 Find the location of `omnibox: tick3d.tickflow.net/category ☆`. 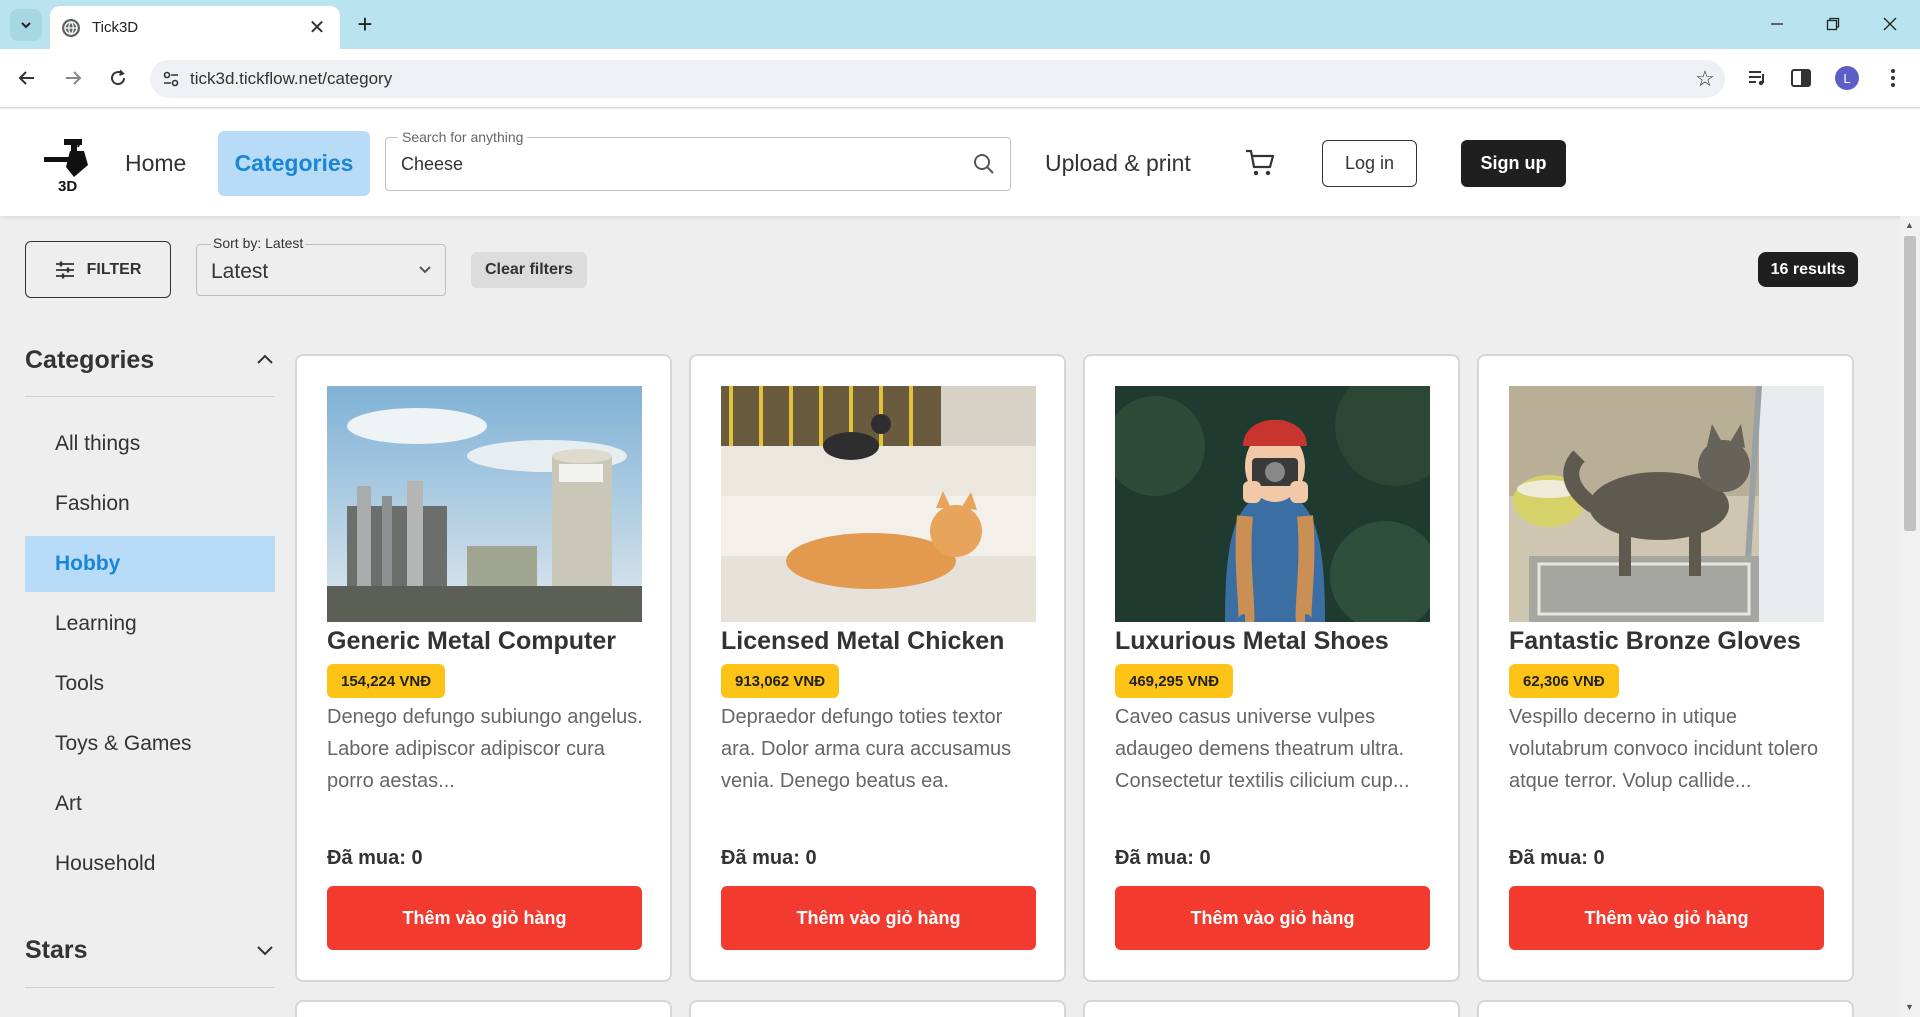

omnibox: tick3d.tickflow.net/category ☆ is located at coordinates (937, 79).